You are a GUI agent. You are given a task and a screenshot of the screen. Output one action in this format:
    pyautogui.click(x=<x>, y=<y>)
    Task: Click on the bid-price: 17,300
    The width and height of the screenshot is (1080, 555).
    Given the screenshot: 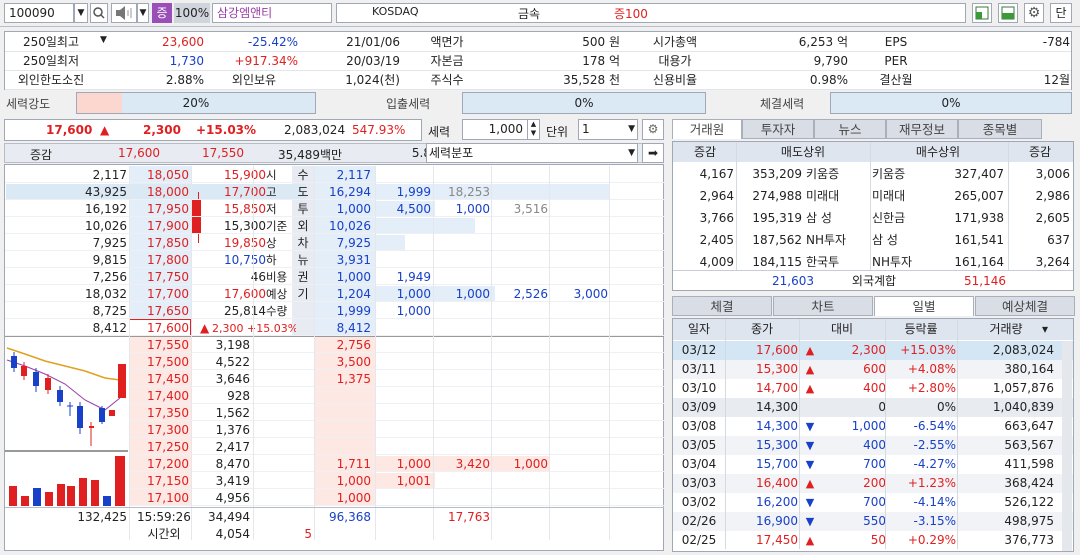 What is the action you would take?
    pyautogui.click(x=160, y=429)
    